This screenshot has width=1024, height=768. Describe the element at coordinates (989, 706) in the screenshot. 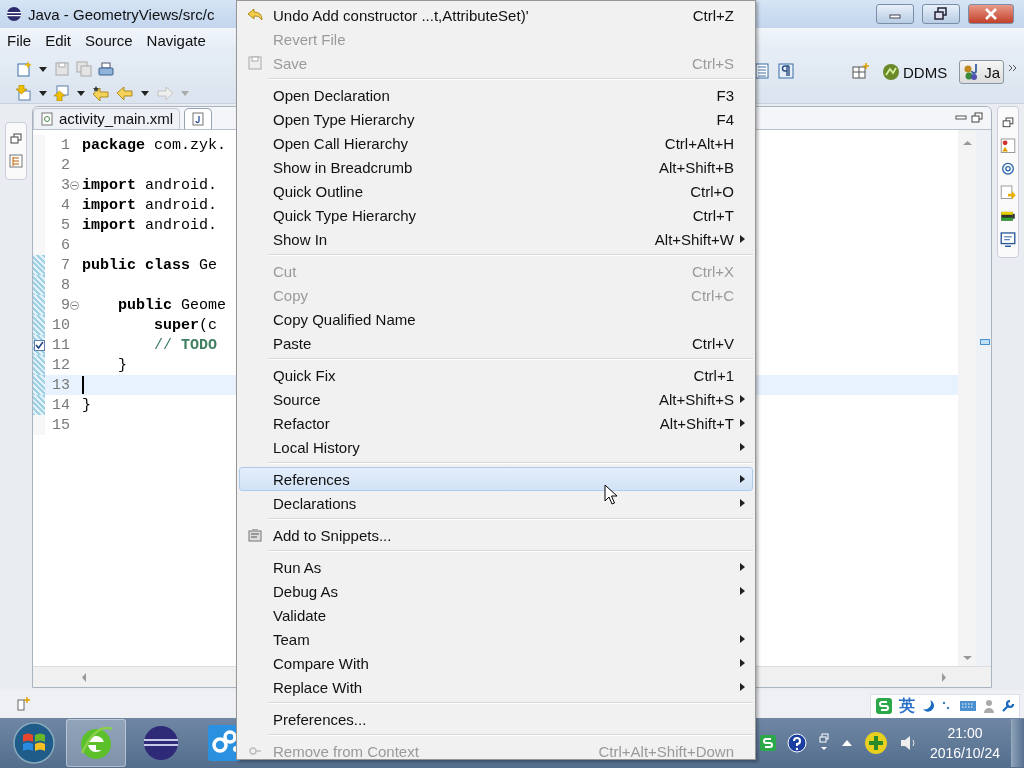

I see `user-icon` at that location.